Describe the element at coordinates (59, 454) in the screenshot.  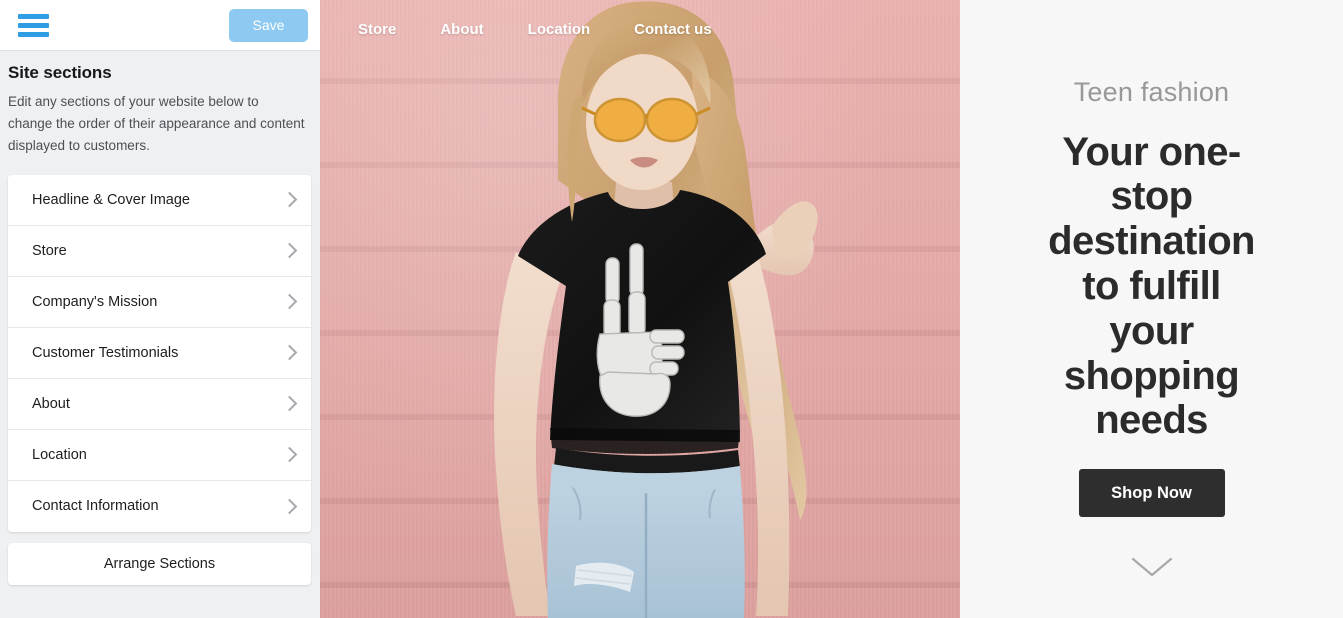
I see `section-label: Location` at that location.